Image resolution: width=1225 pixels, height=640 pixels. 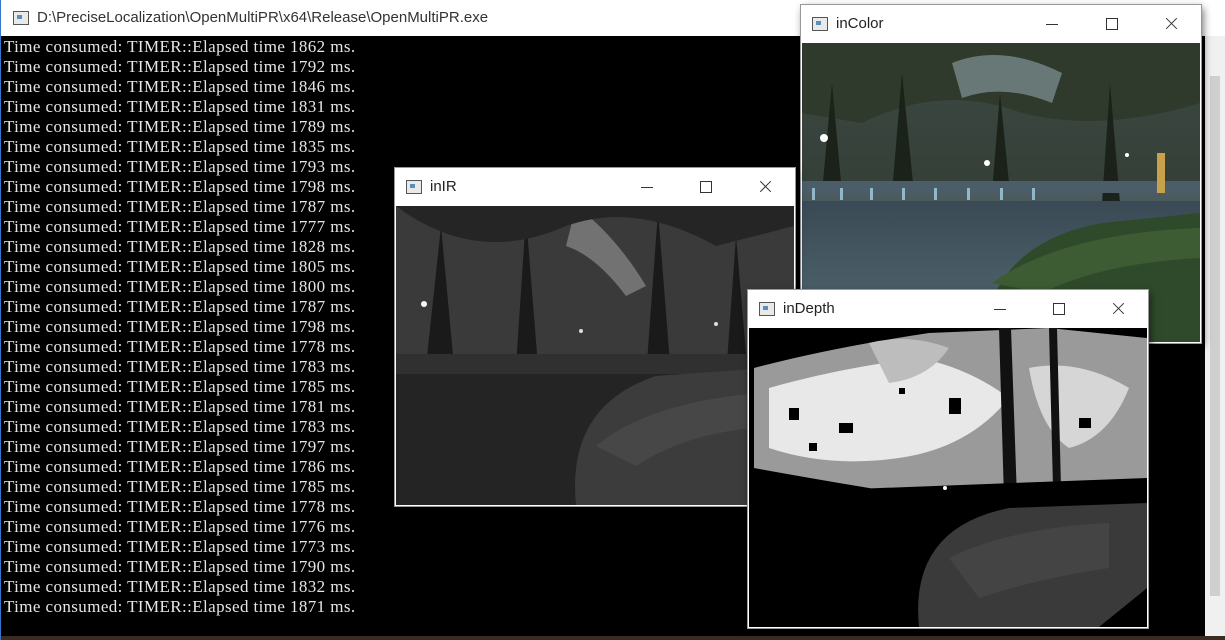 What do you see at coordinates (1001, 24) in the screenshot?
I see `incolor-title-bar: inColor` at bounding box center [1001, 24].